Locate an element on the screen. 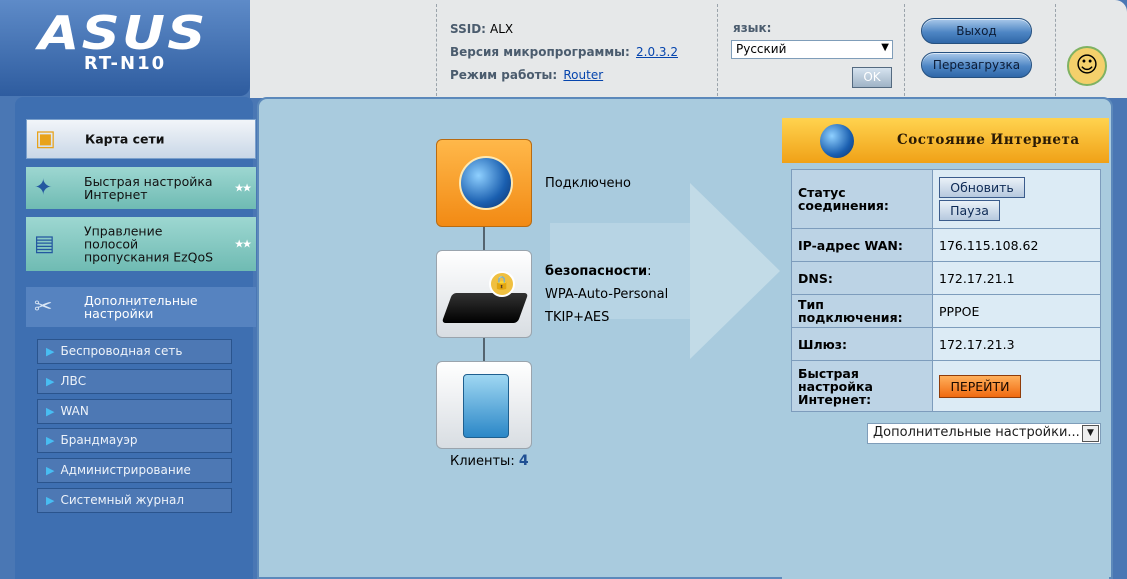  subitem-label: Администрирование is located at coordinates (125, 470).